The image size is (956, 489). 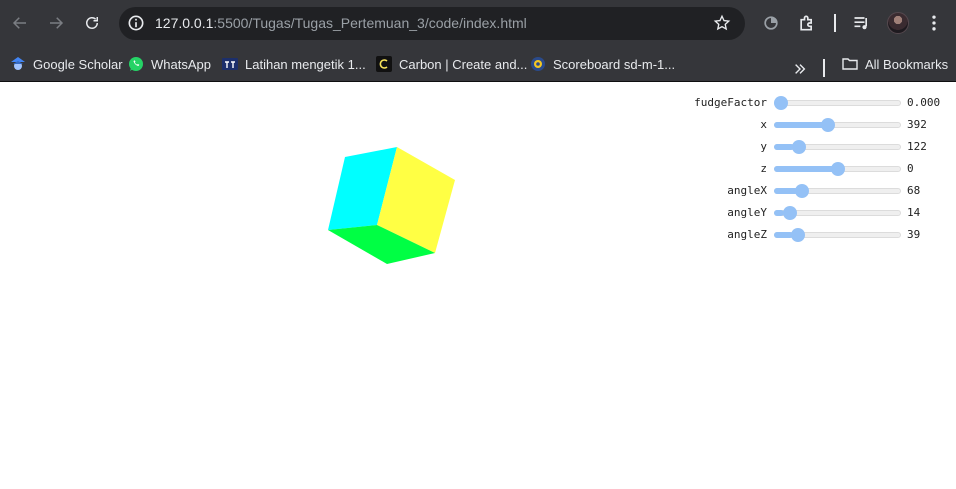 I want to click on slider-row-anglez: angleZ 39, so click(x=807, y=235).